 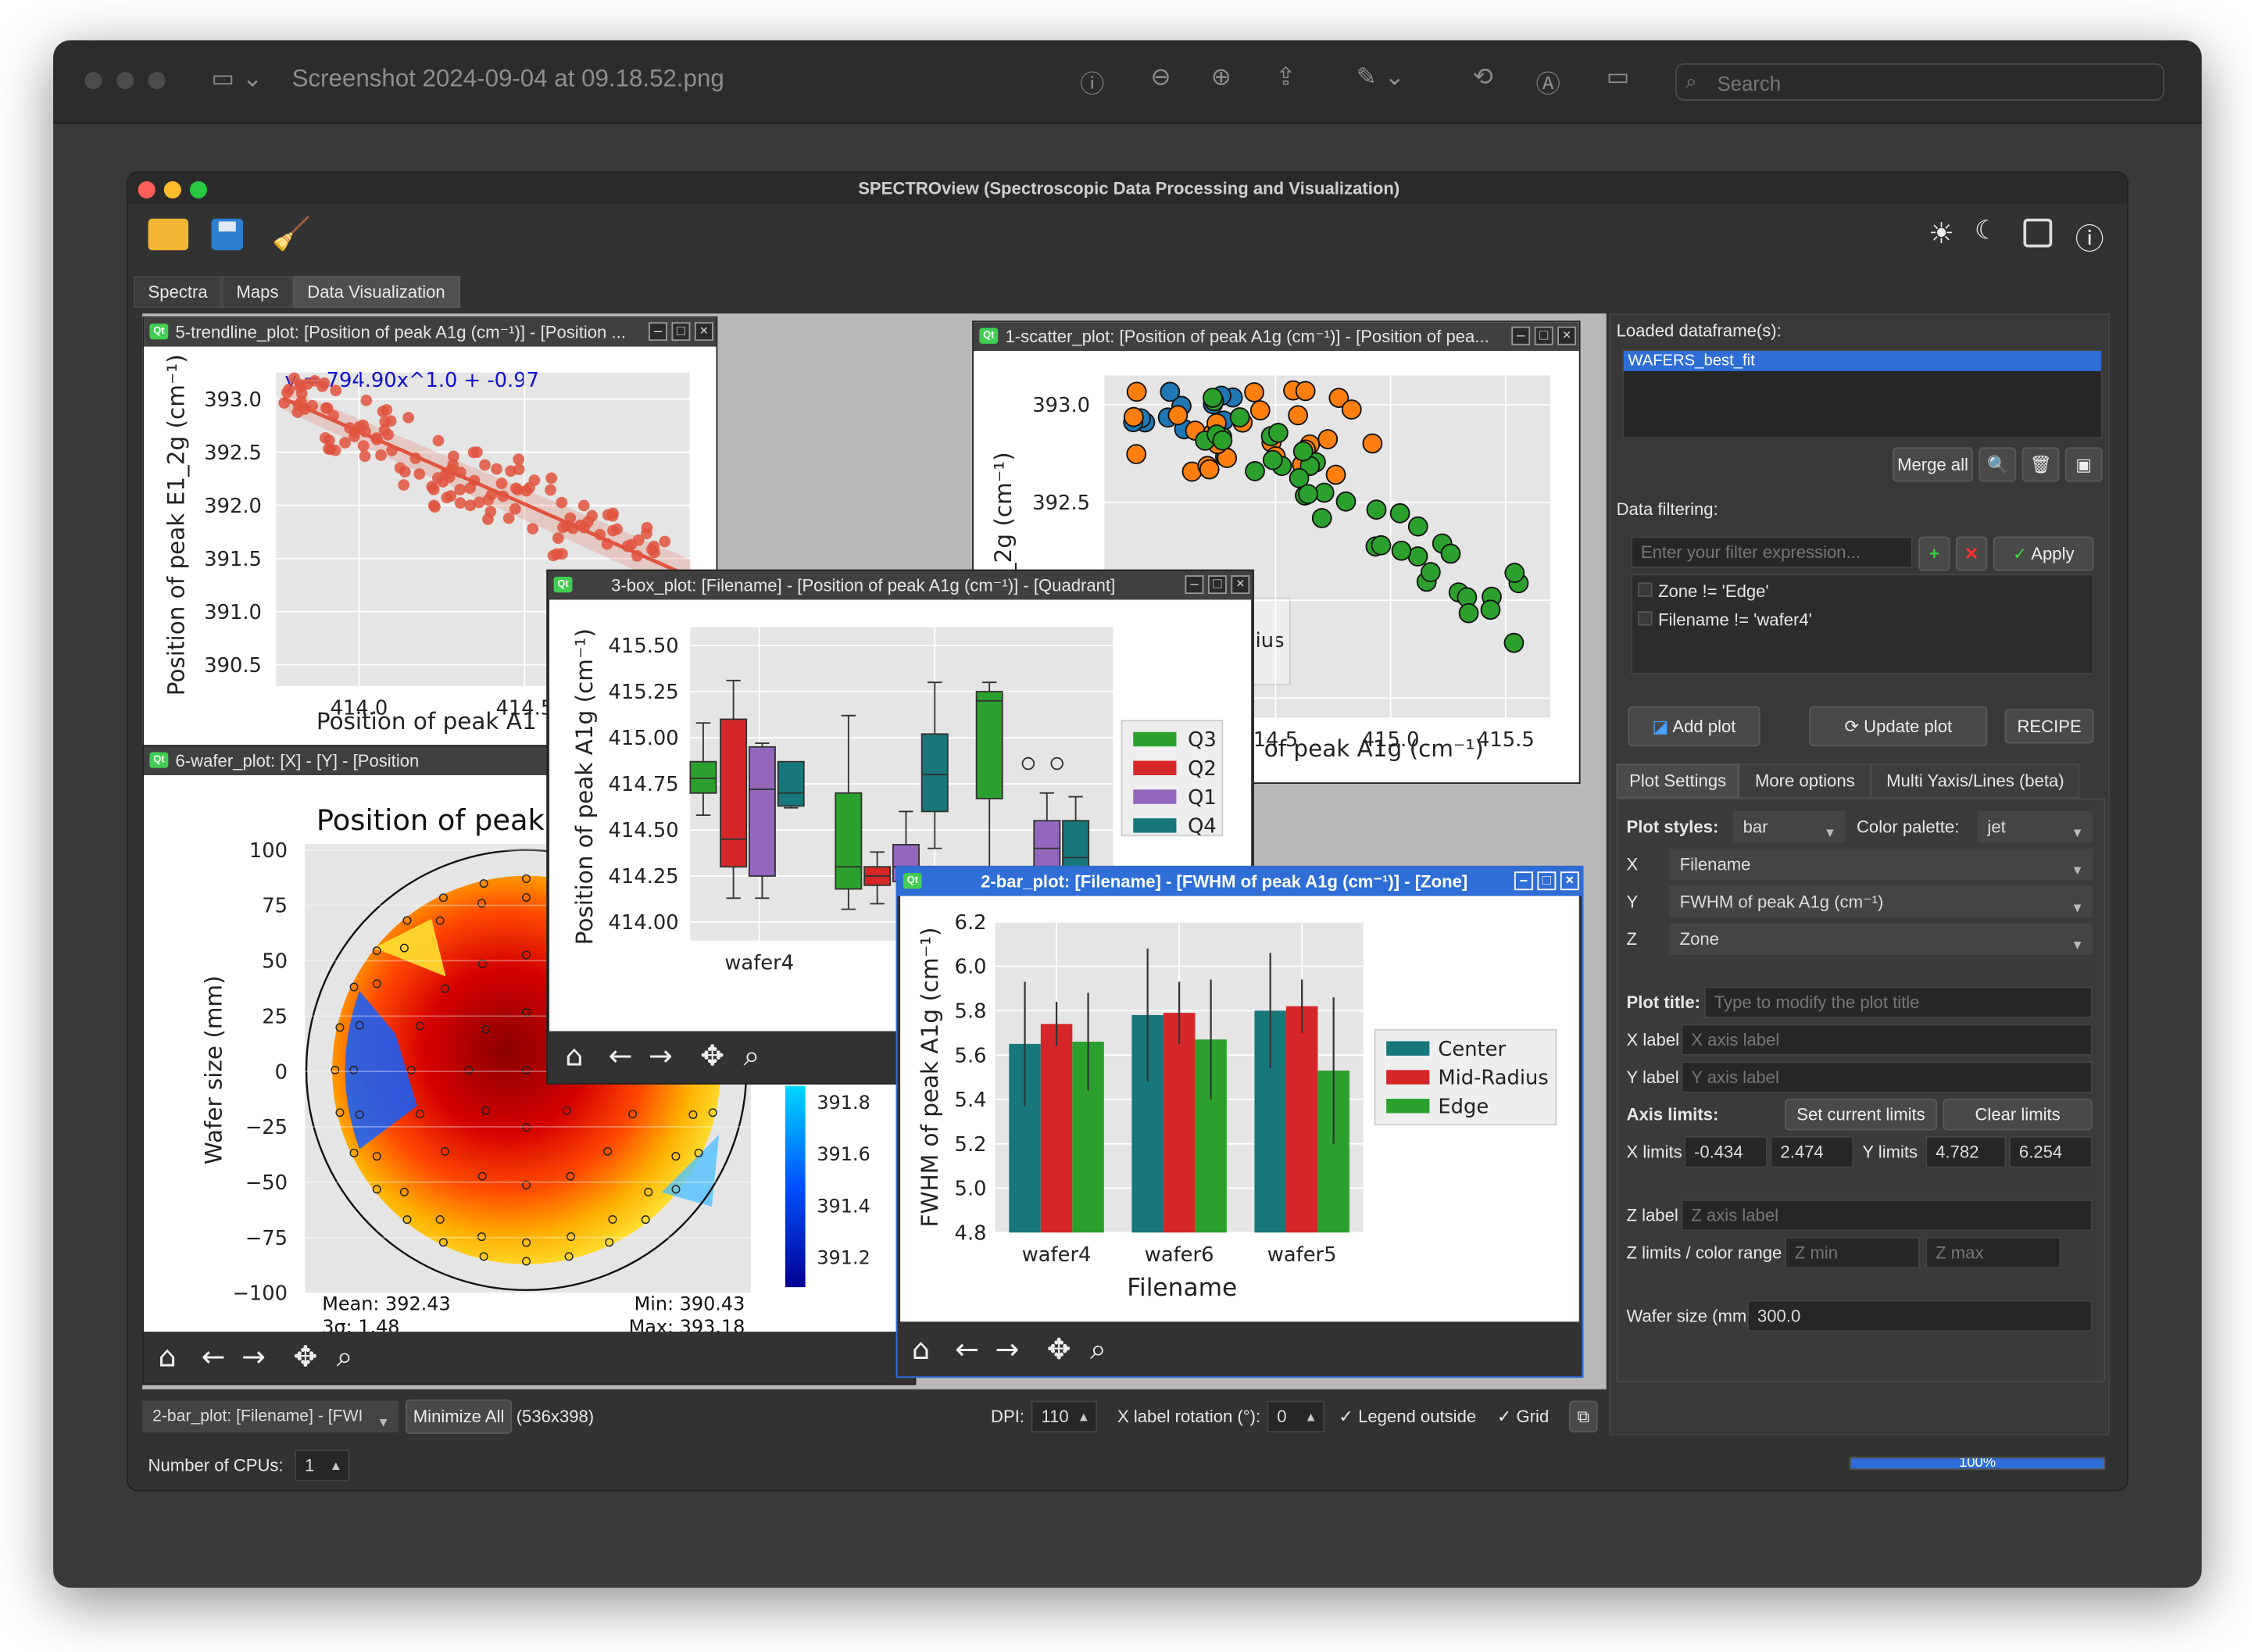 What do you see at coordinates (1934, 553) in the screenshot?
I see `add-filter-icon: +` at bounding box center [1934, 553].